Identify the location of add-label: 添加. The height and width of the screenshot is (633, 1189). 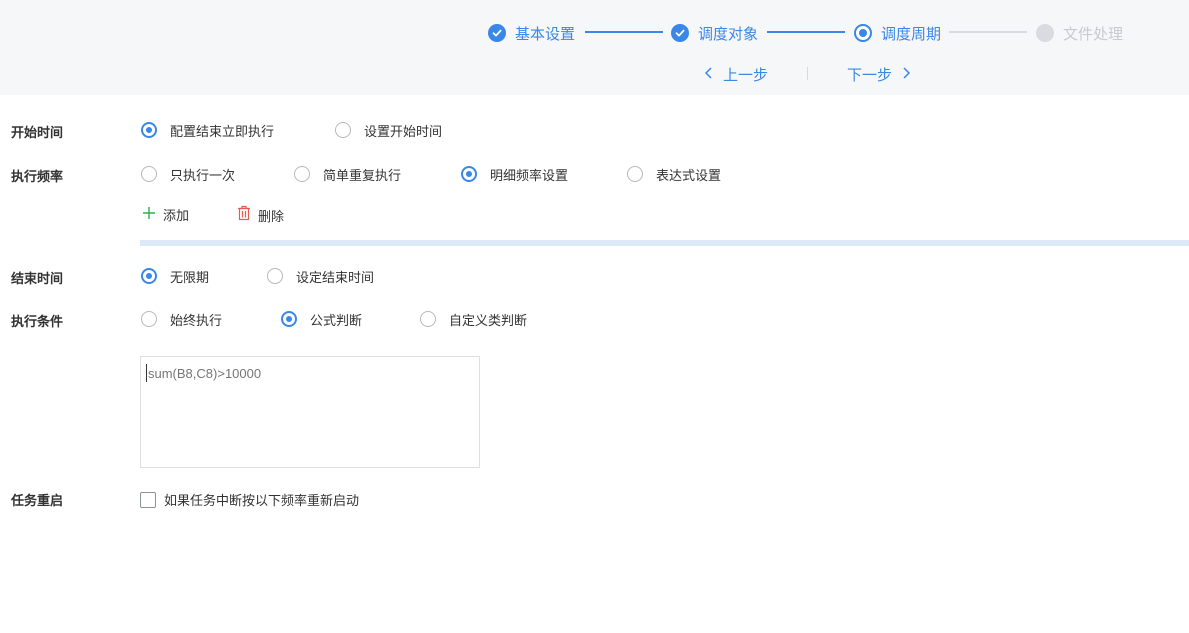
(176, 216).